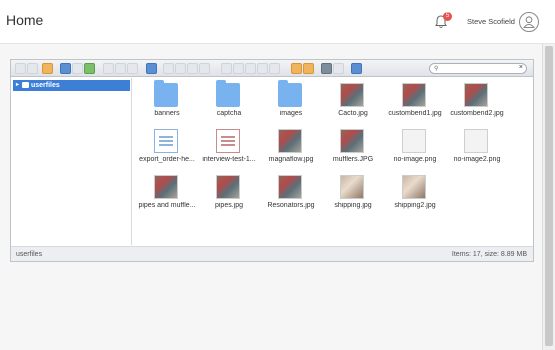  I want to click on mkdir-icon, so click(238, 68).